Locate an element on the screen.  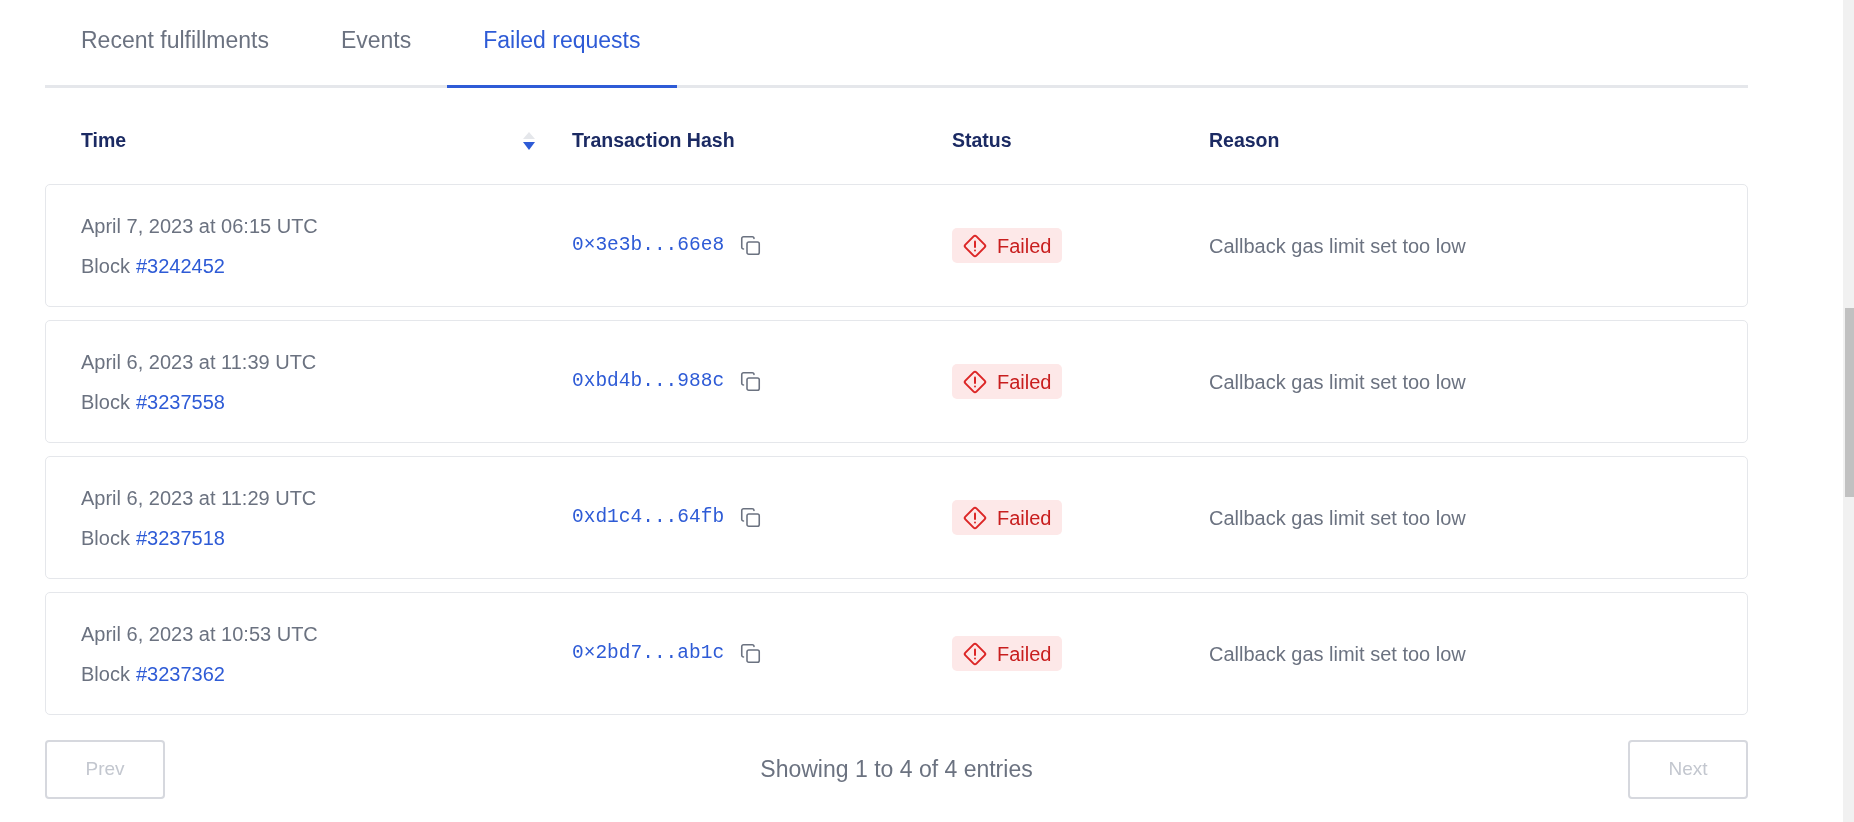
tab: Failed requests is located at coordinates (562, 44).